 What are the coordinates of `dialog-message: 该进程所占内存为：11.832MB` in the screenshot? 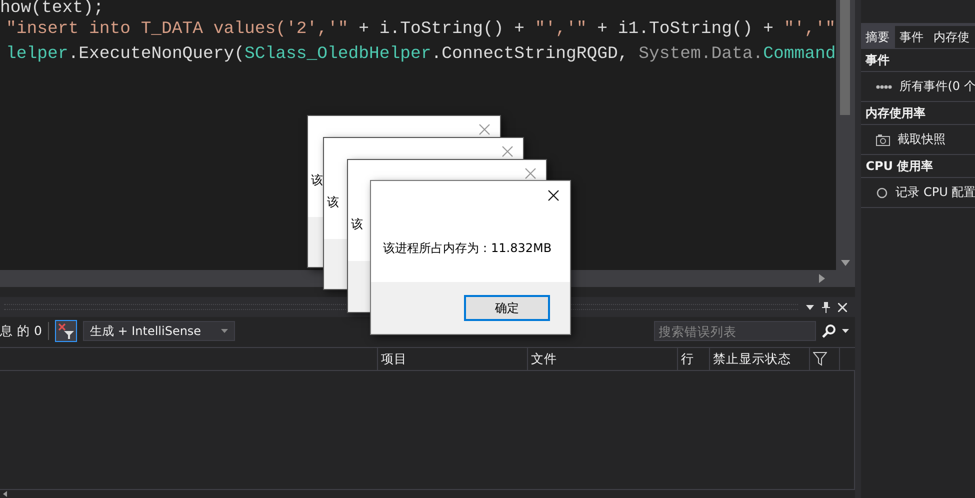 It's located at (467, 248).